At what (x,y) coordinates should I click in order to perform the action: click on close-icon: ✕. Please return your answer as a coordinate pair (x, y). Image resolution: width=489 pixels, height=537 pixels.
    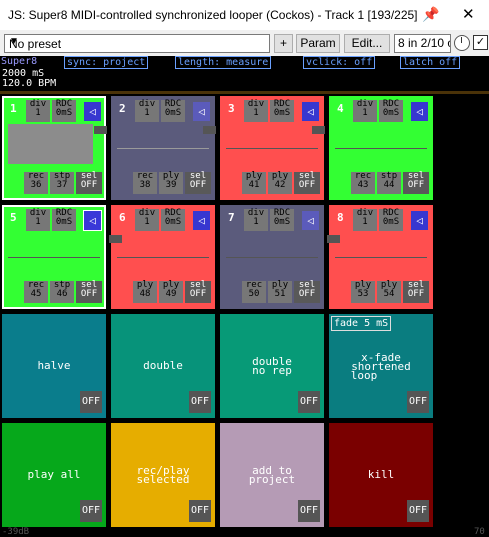
    Looking at the image, I should click on (468, 14).